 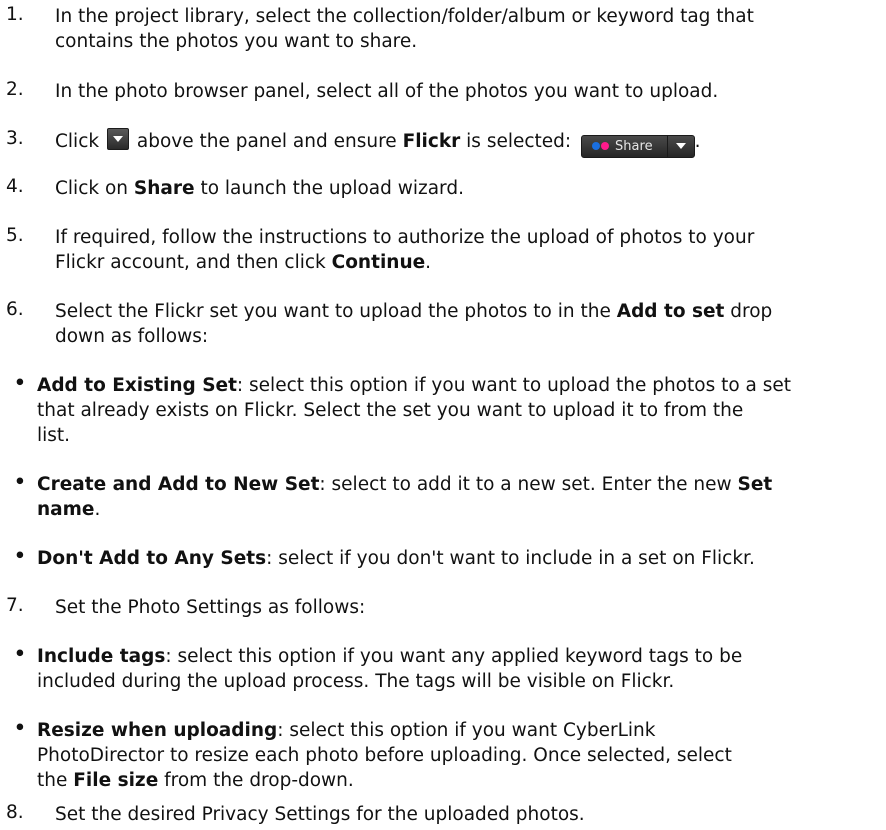 I want to click on step-number: 2., so click(x=15, y=89).